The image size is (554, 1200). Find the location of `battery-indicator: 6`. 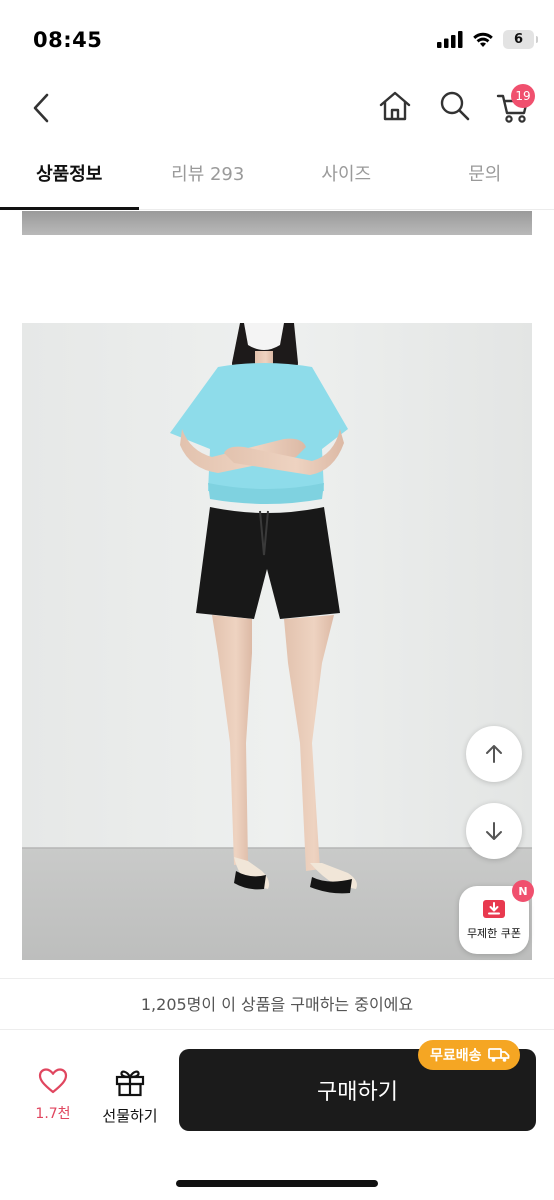

battery-indicator: 6 is located at coordinates (520, 39).